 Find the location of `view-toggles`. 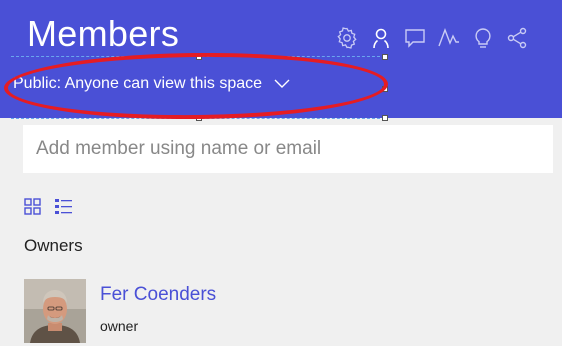

view-toggles is located at coordinates (48, 206).